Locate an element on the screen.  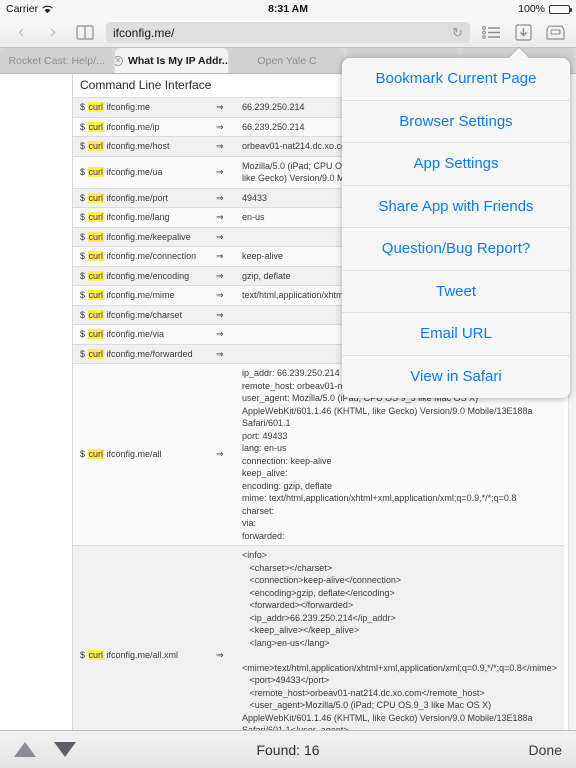
menu-item-share-app-with-friends: Share App with Friends is located at coordinates (456, 207).